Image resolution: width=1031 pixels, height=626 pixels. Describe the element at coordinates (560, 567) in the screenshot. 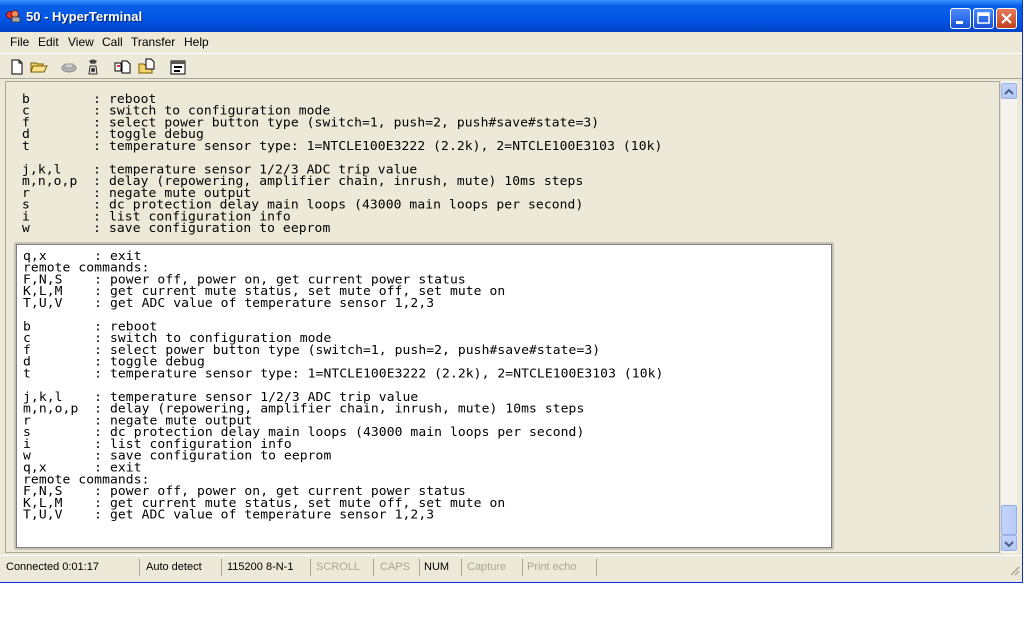

I see `status-print-echo: Print echo` at that location.